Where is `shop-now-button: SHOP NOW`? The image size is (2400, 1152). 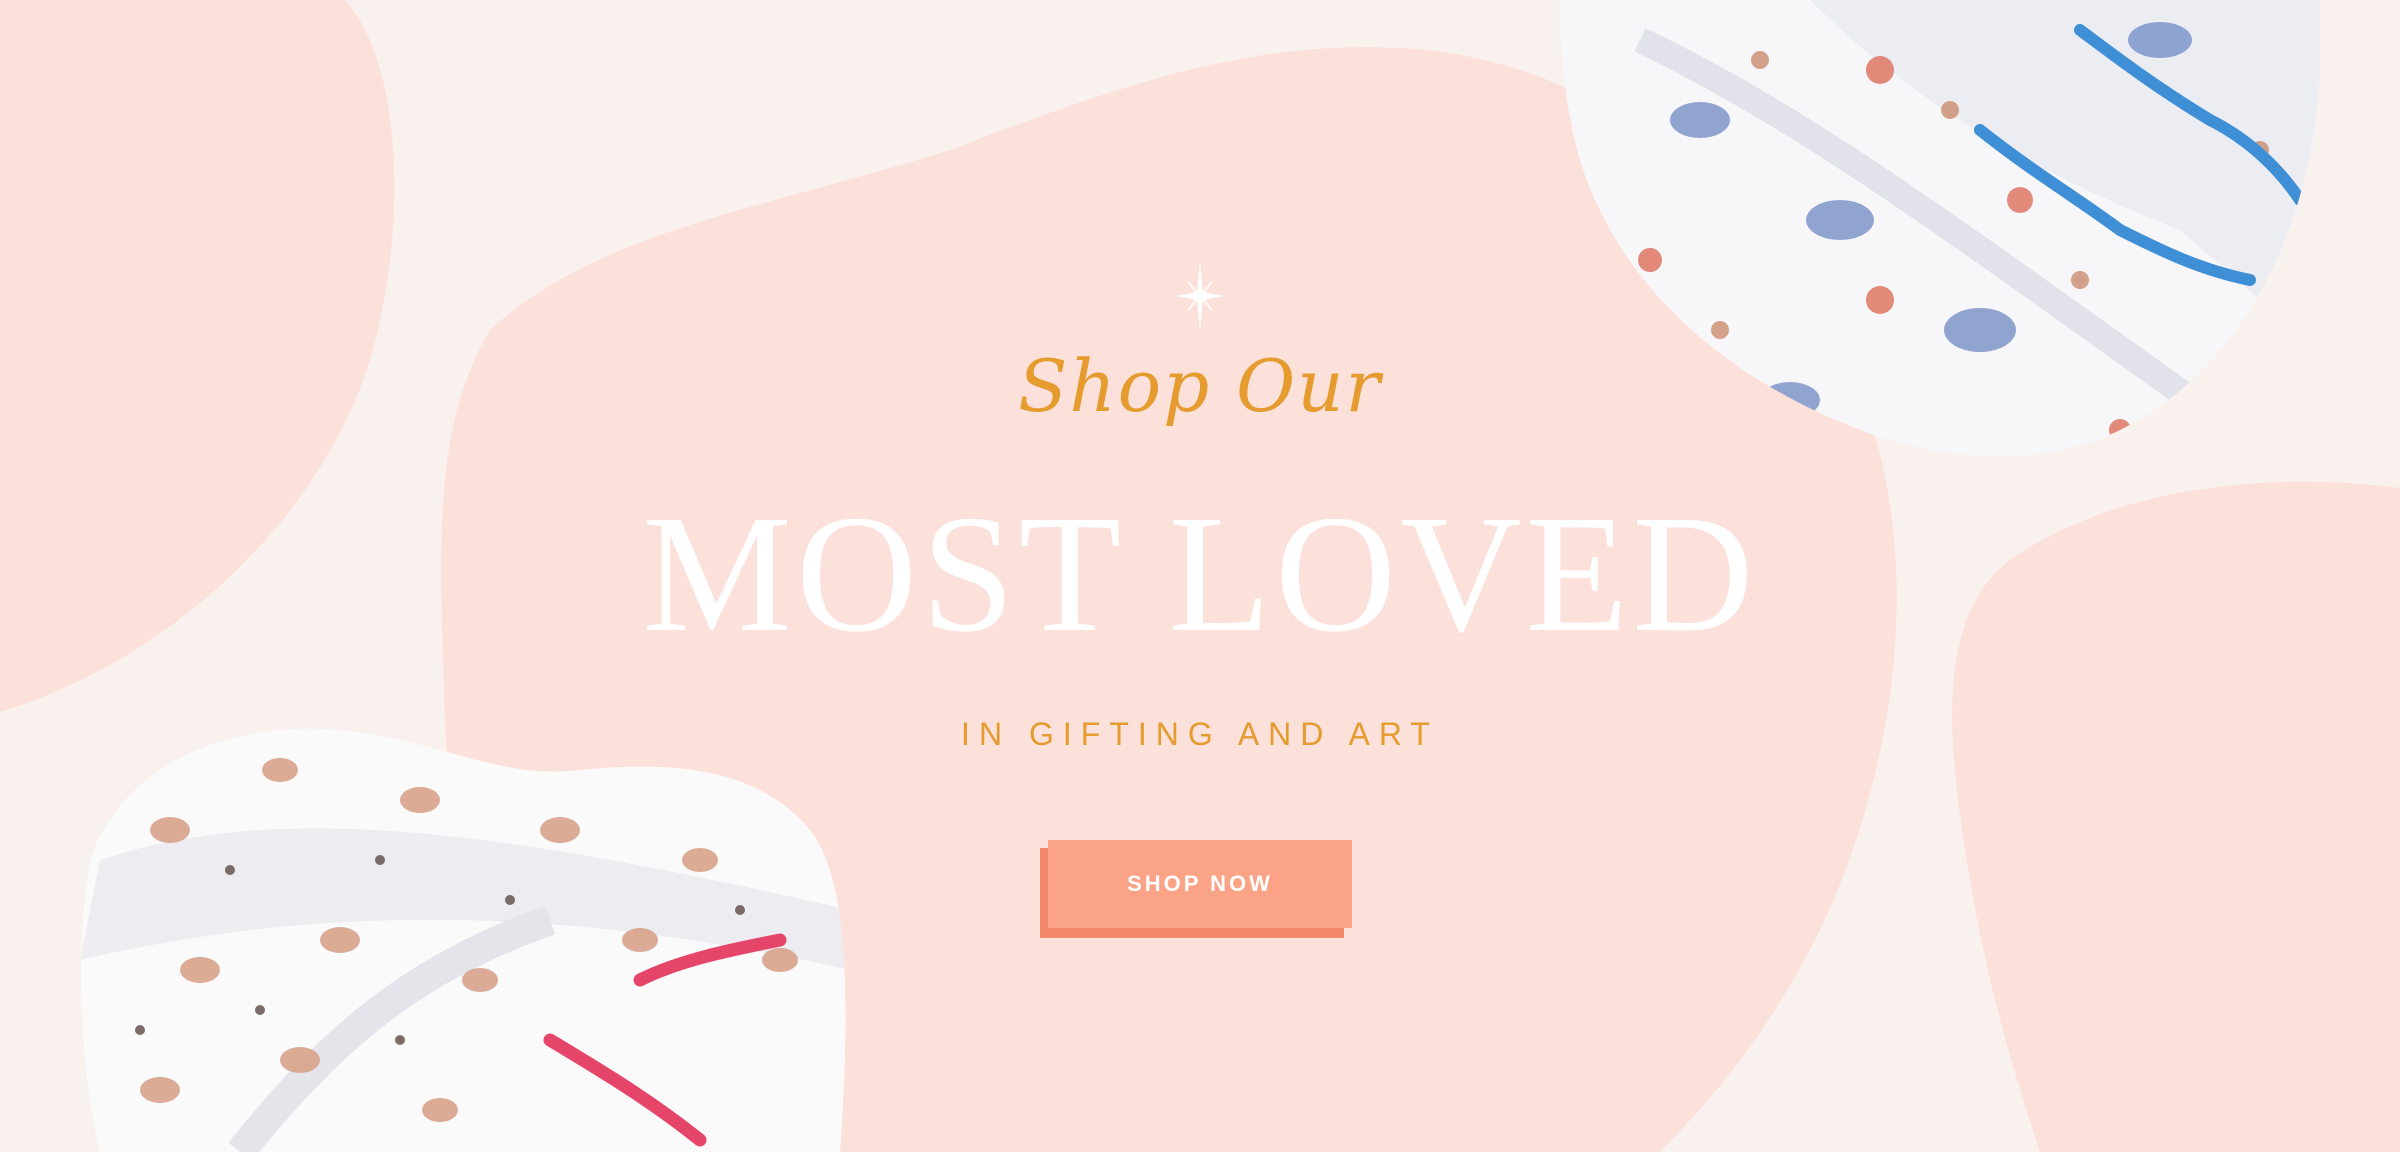 shop-now-button: SHOP NOW is located at coordinates (1200, 884).